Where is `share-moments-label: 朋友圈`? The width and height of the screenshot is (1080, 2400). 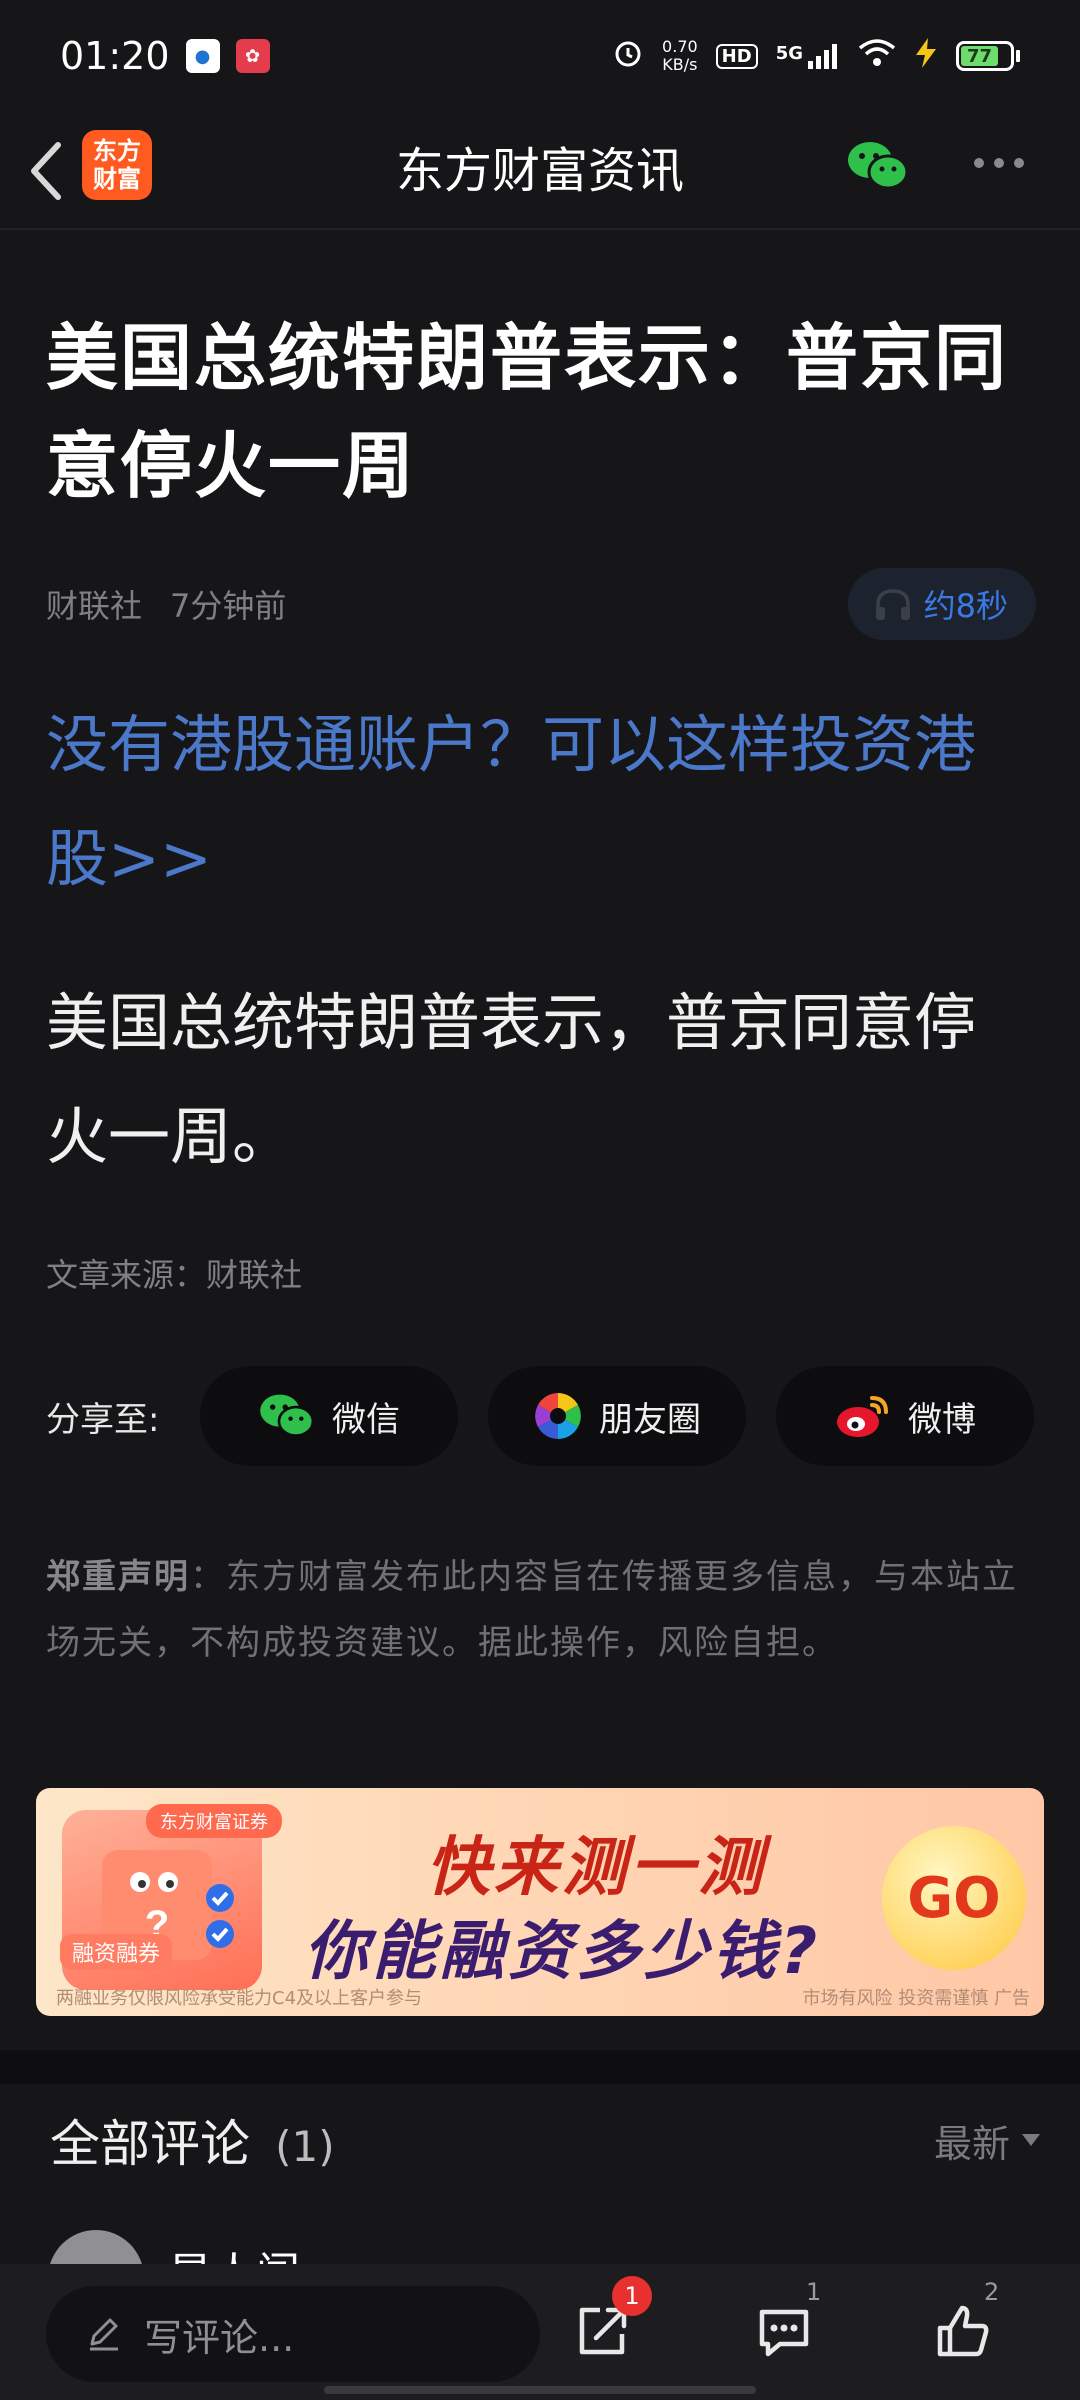
share-moments-label: 朋友圈 is located at coordinates (650, 1419).